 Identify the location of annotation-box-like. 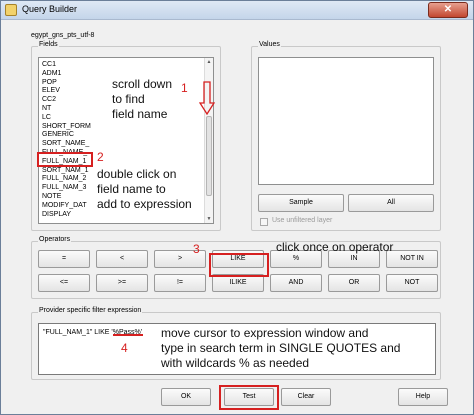
(239, 265).